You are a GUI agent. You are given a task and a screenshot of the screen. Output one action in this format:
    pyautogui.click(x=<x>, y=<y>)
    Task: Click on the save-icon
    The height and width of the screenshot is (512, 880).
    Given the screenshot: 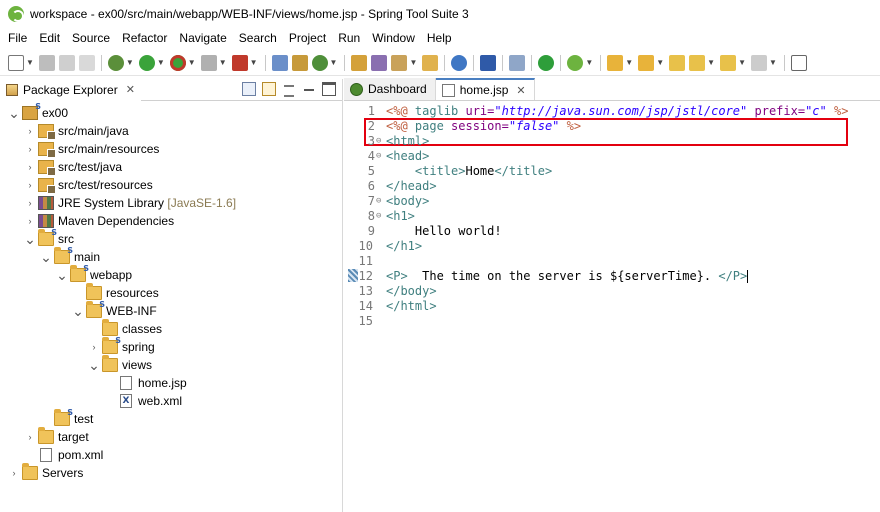 What is the action you would take?
    pyautogui.click(x=46, y=62)
    